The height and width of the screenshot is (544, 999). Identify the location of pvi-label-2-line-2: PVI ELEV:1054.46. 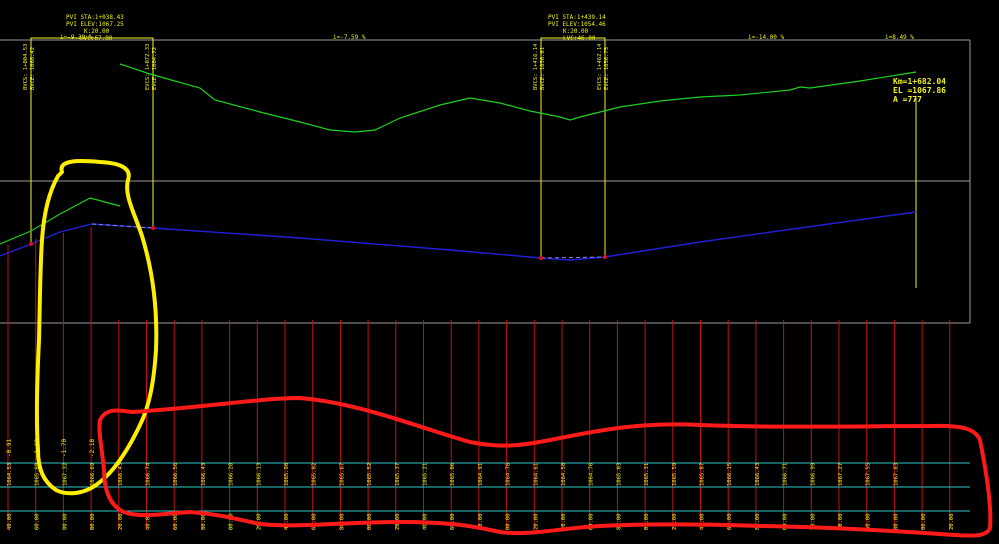
(577, 24).